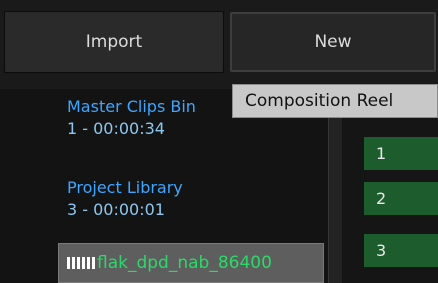 The image size is (438, 283). I want to click on panel-splitter, so click(335, 186).